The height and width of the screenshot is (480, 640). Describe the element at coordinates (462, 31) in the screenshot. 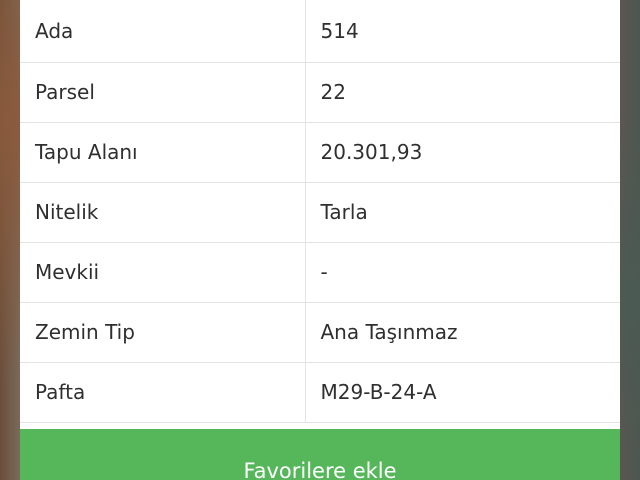

I see `row-value: 514` at that location.